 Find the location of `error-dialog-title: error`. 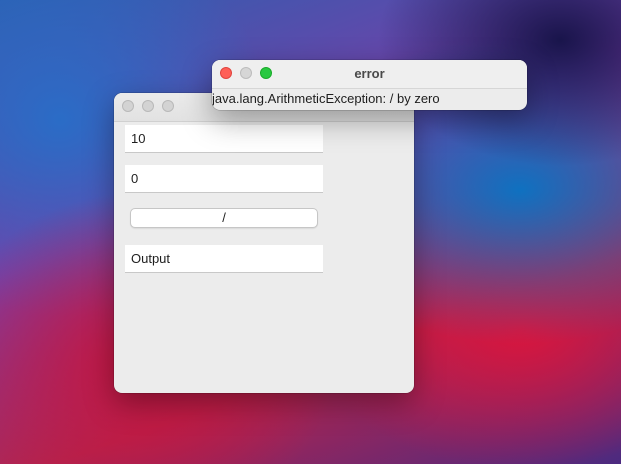

error-dialog-title: error is located at coordinates (369, 73).